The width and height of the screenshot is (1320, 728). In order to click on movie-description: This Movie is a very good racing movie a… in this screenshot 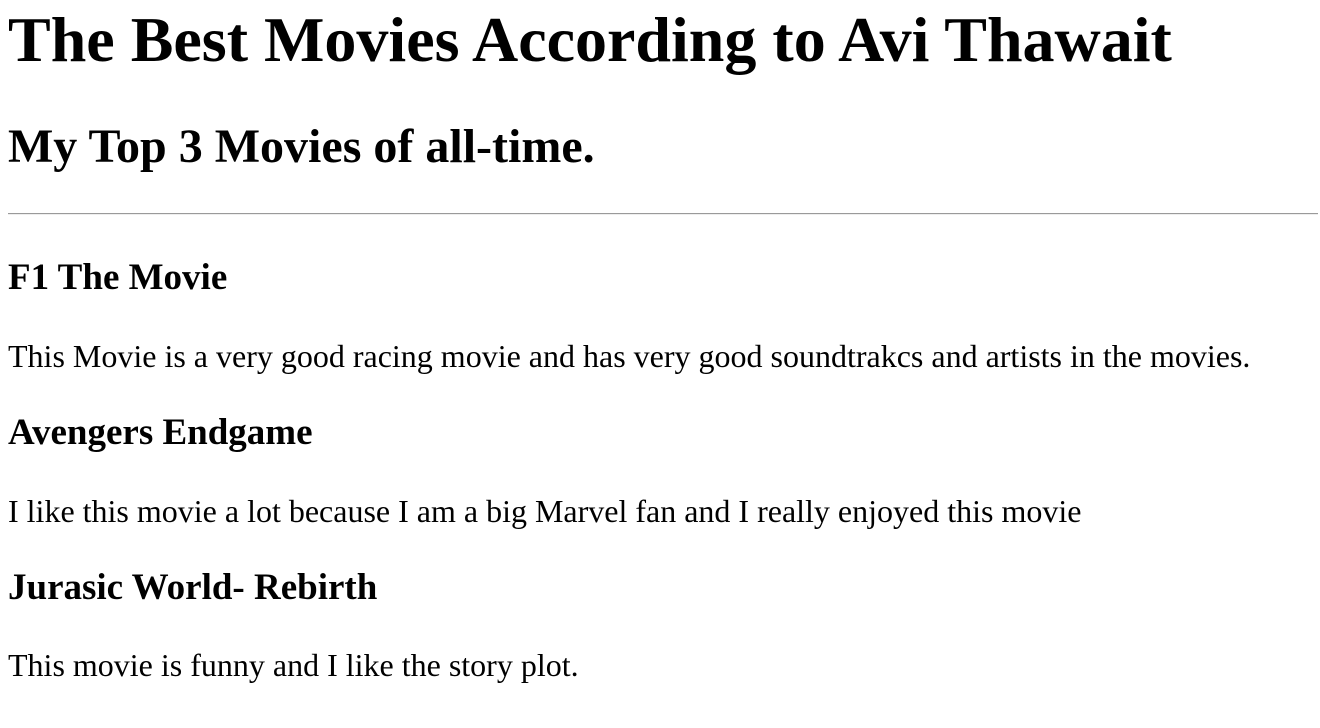, I will do `click(629, 356)`.